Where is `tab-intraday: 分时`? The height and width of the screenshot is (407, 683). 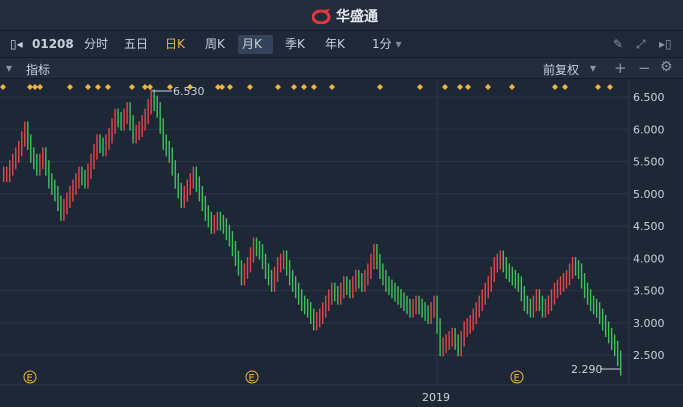
tab-intraday: 分时 is located at coordinates (96, 44).